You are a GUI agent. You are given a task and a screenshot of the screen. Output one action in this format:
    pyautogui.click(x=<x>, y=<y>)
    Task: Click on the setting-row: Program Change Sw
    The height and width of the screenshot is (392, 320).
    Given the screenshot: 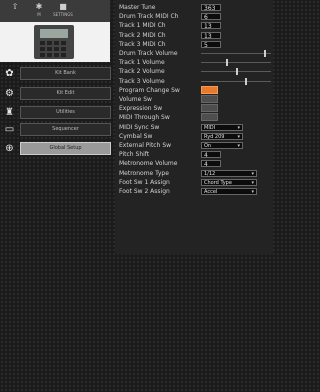 What is the action you would take?
    pyautogui.click(x=194, y=90)
    